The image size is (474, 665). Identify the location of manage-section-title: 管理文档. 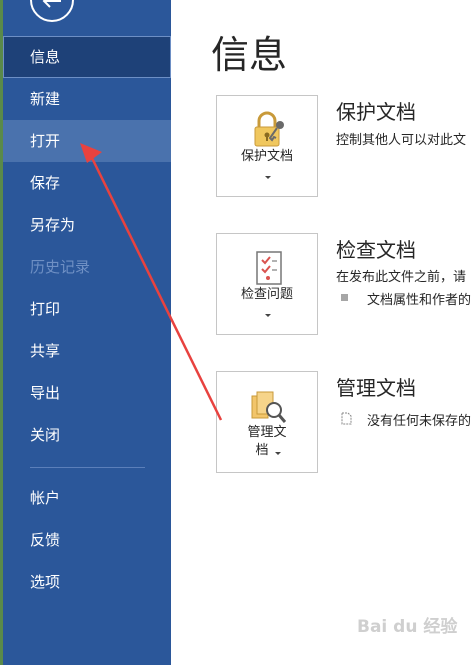
(376, 388).